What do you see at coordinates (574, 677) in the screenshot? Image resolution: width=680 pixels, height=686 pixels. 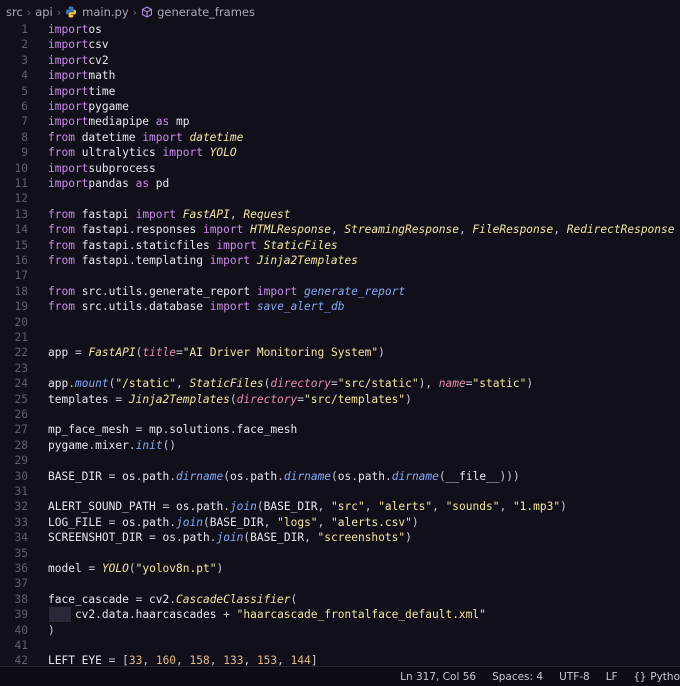 I see `encoding-setting: UTF-8` at bounding box center [574, 677].